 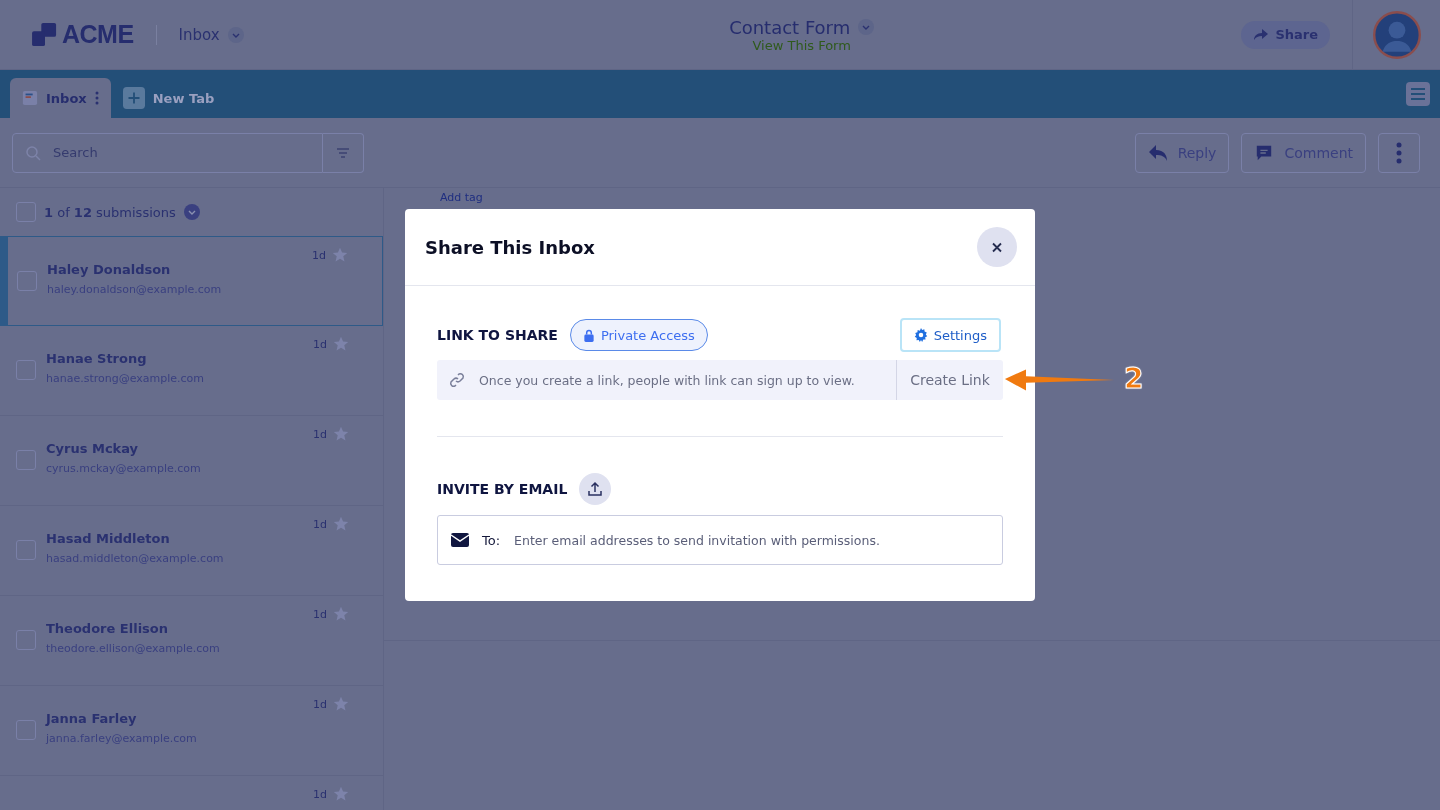 I want to click on upload-button, so click(x=595, y=489).